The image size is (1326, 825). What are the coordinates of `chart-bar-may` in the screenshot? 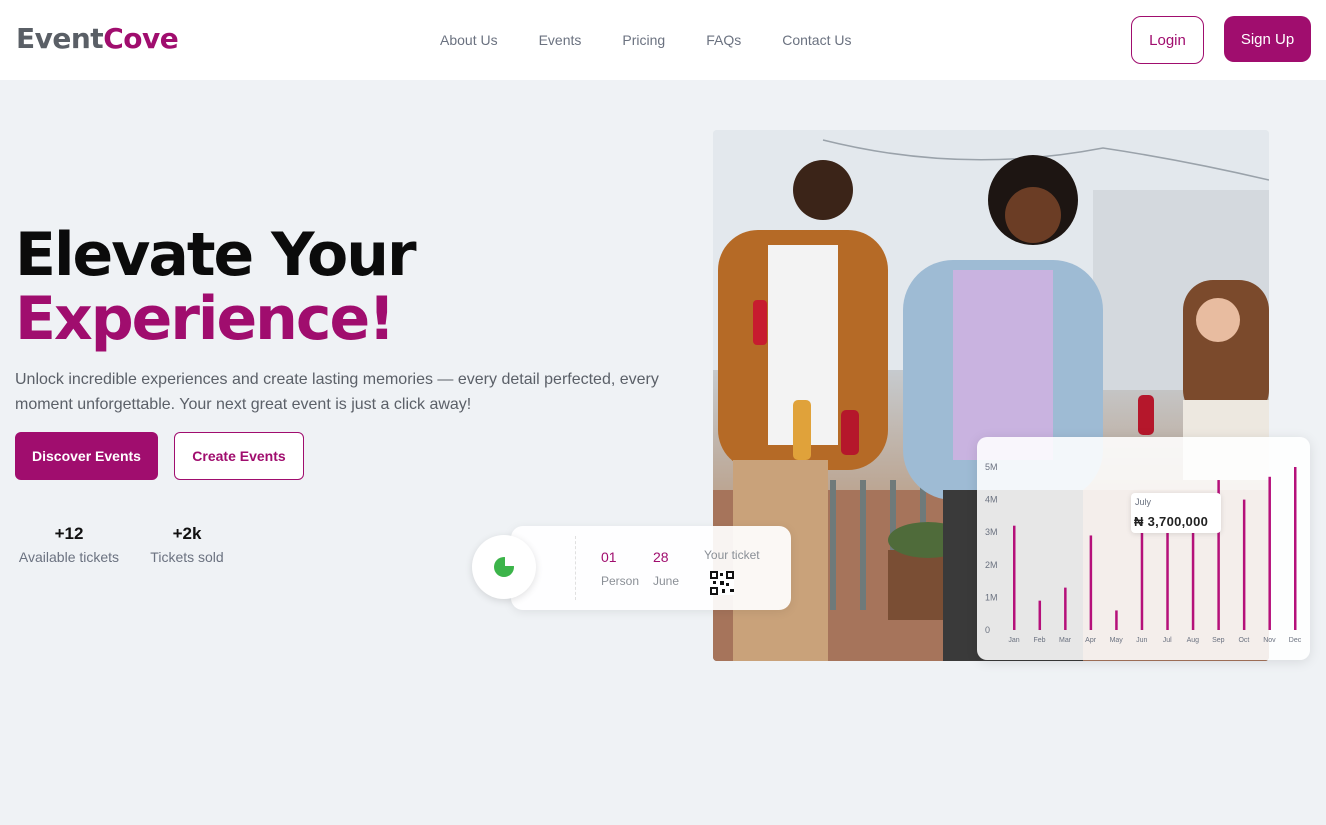 It's located at (1116, 620).